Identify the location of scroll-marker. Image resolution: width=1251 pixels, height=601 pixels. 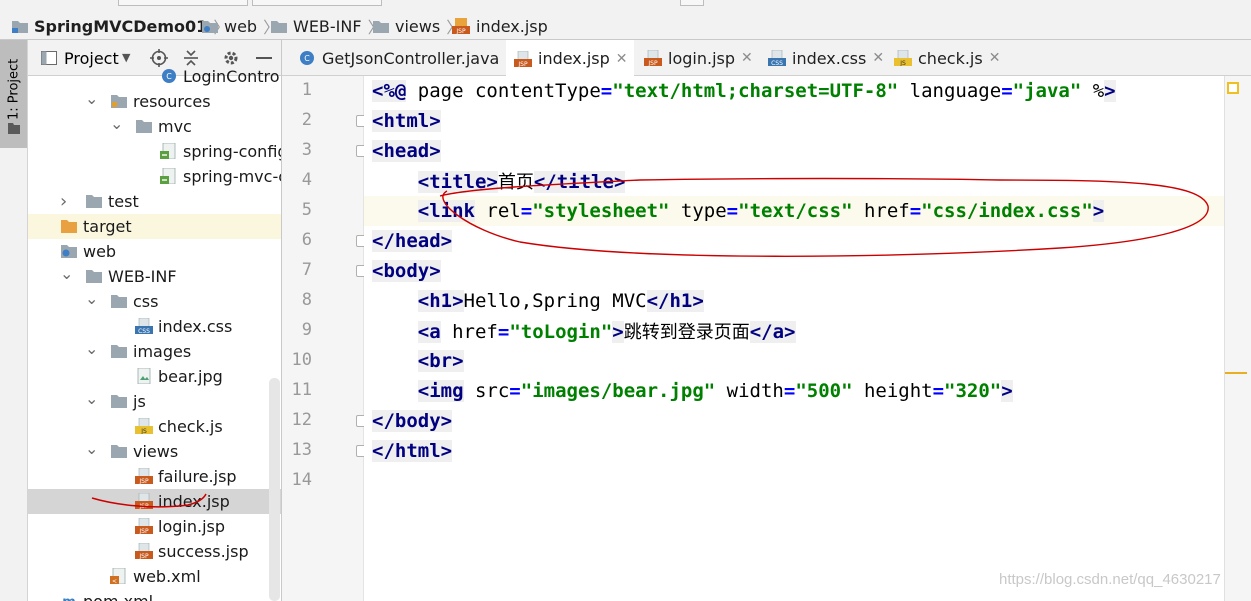
(1236, 373).